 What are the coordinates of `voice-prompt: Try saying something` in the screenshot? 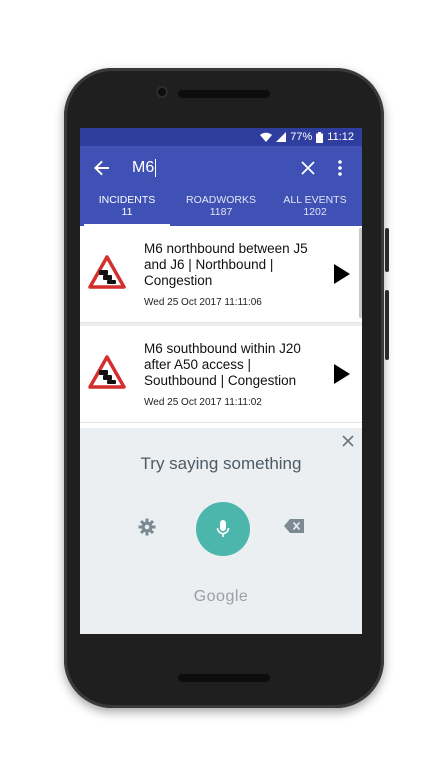 It's located at (221, 463).